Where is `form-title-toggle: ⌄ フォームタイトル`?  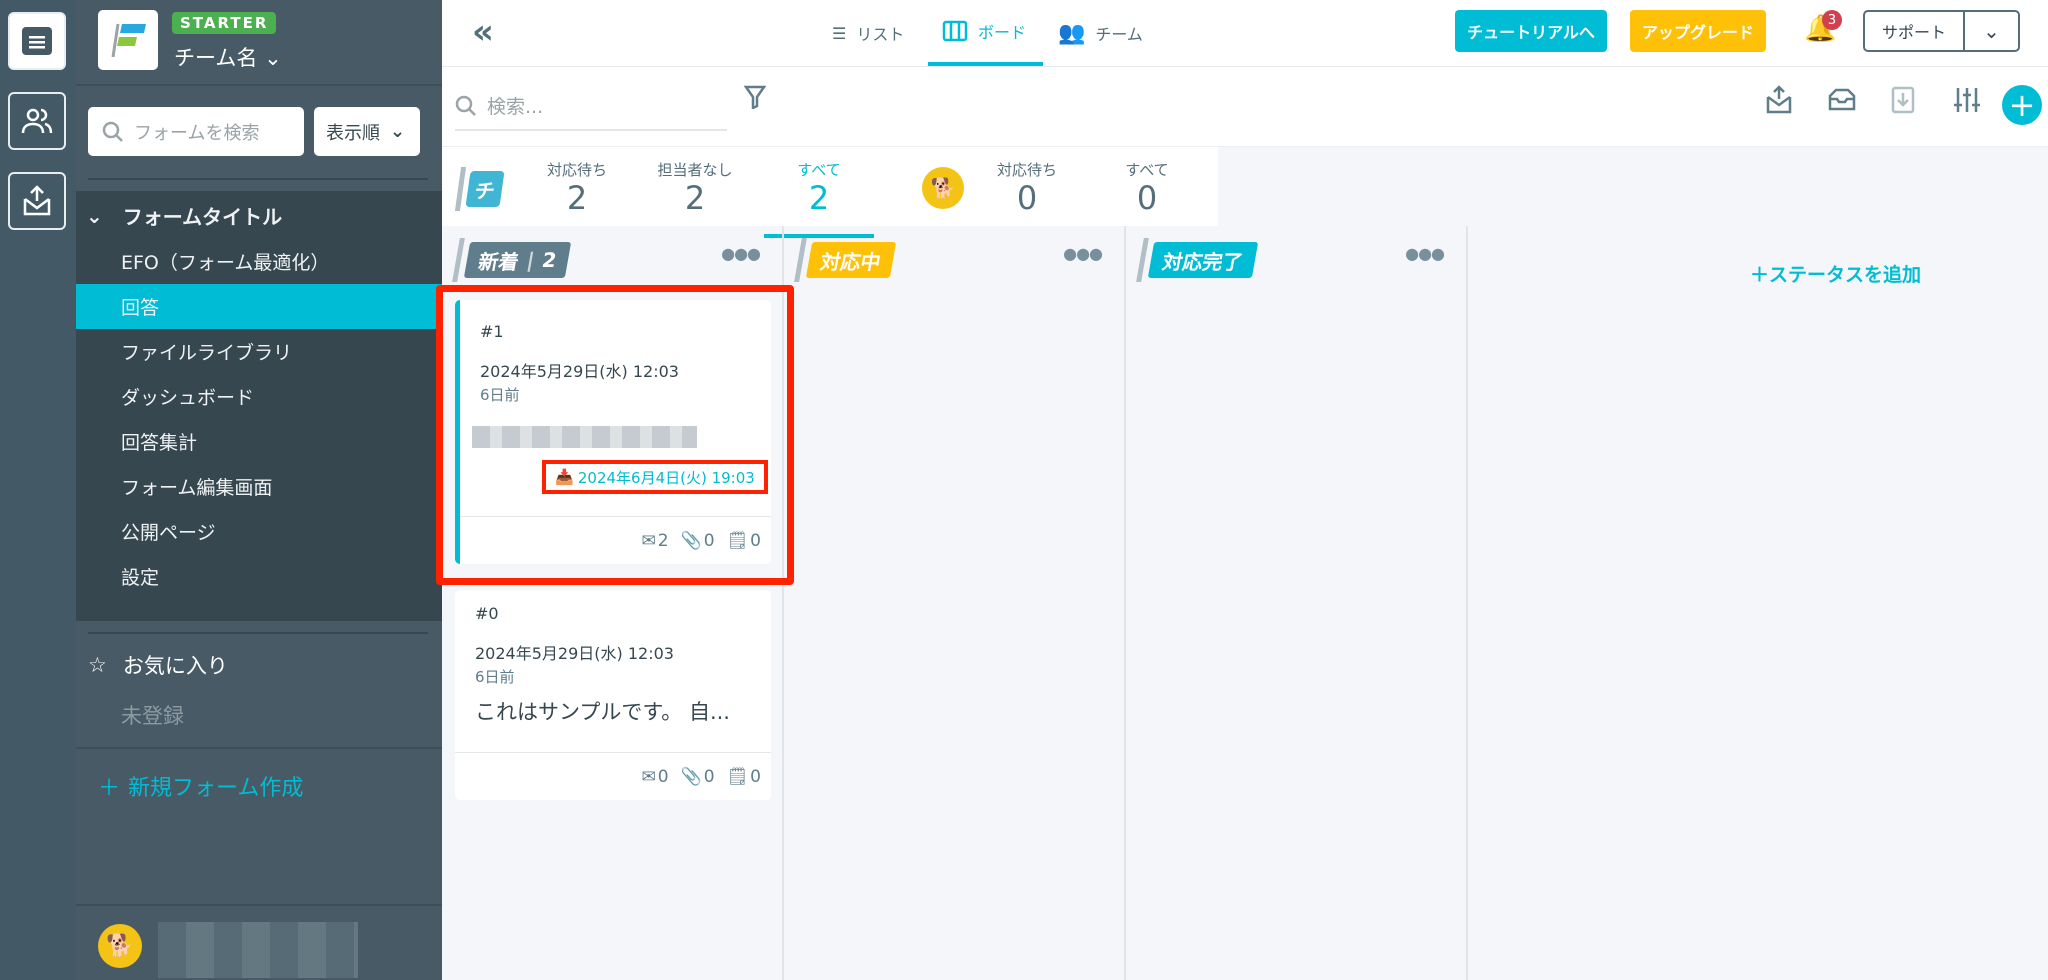
form-title-toggle: ⌄ フォームタイトル is located at coordinates (259, 215).